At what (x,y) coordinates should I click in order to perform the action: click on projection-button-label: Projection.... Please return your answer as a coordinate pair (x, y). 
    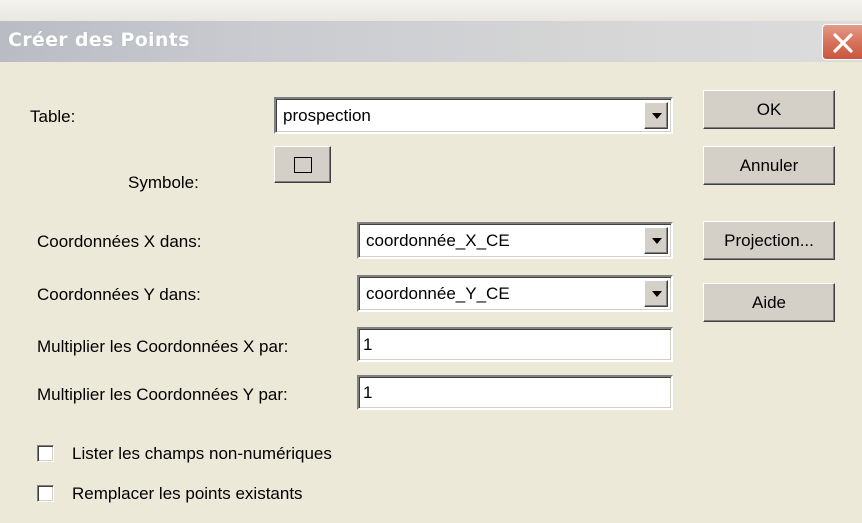
    Looking at the image, I should click on (769, 240).